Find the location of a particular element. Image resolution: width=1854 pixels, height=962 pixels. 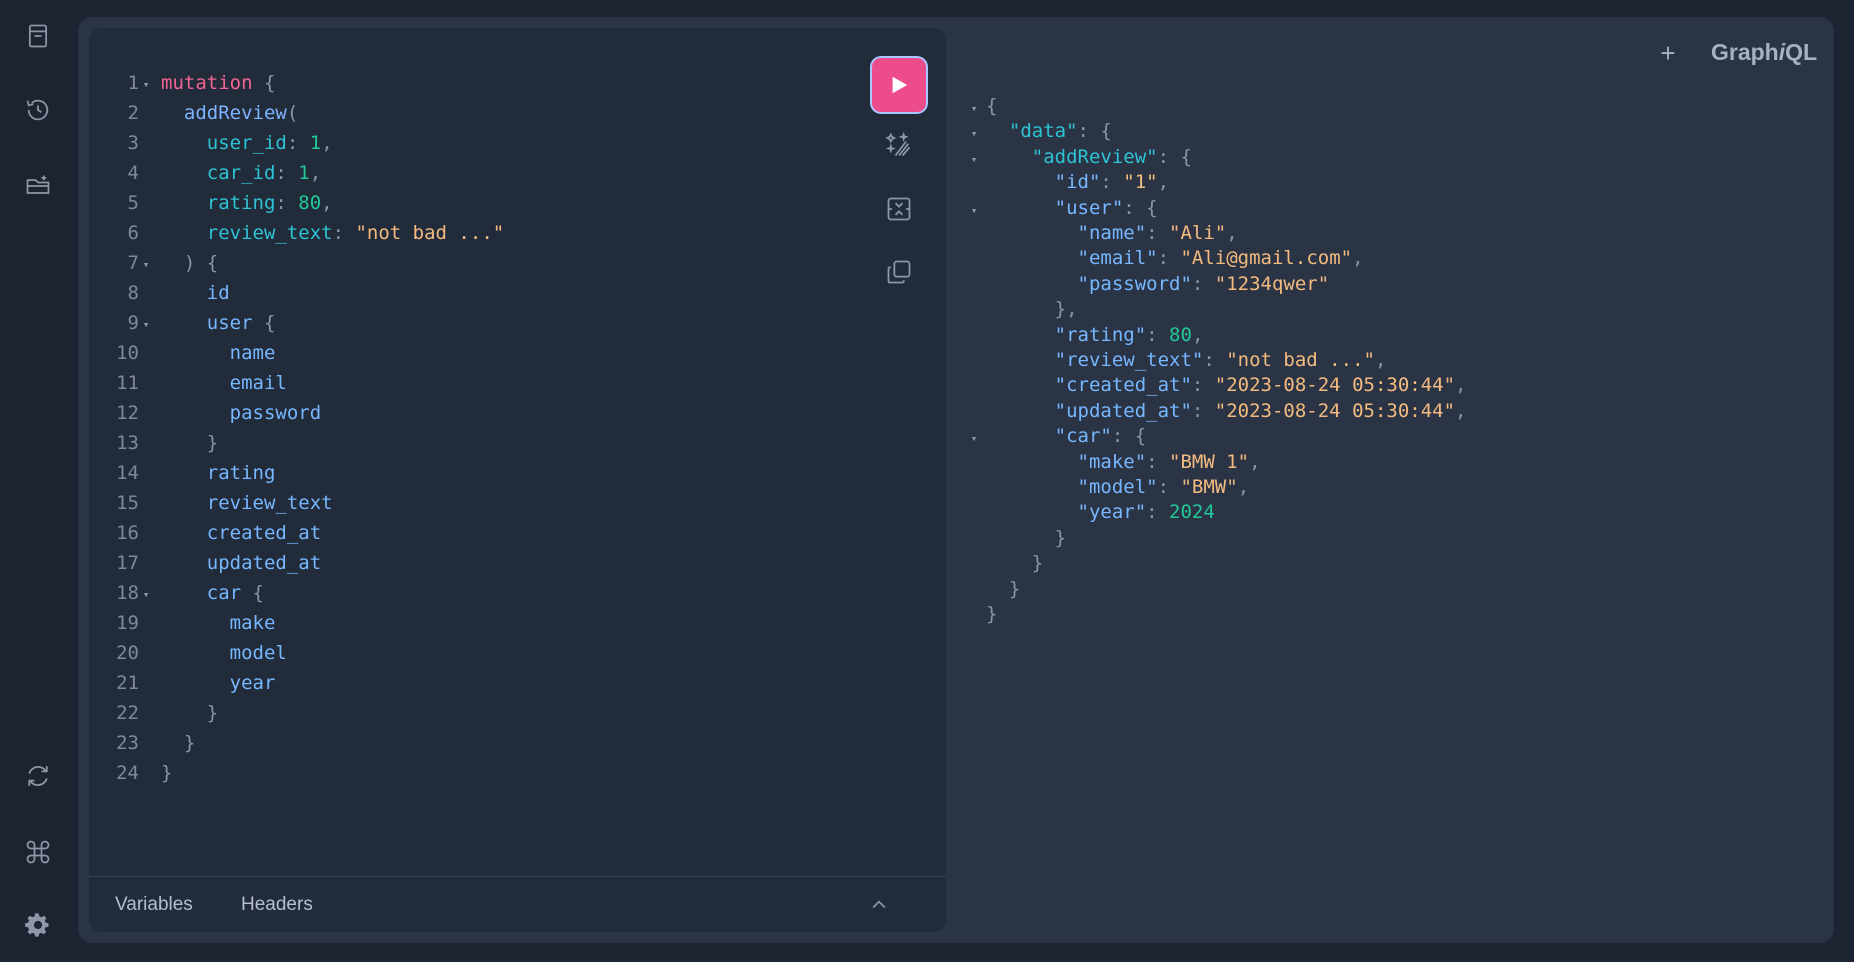

code-token: review_text is located at coordinates (247, 233).